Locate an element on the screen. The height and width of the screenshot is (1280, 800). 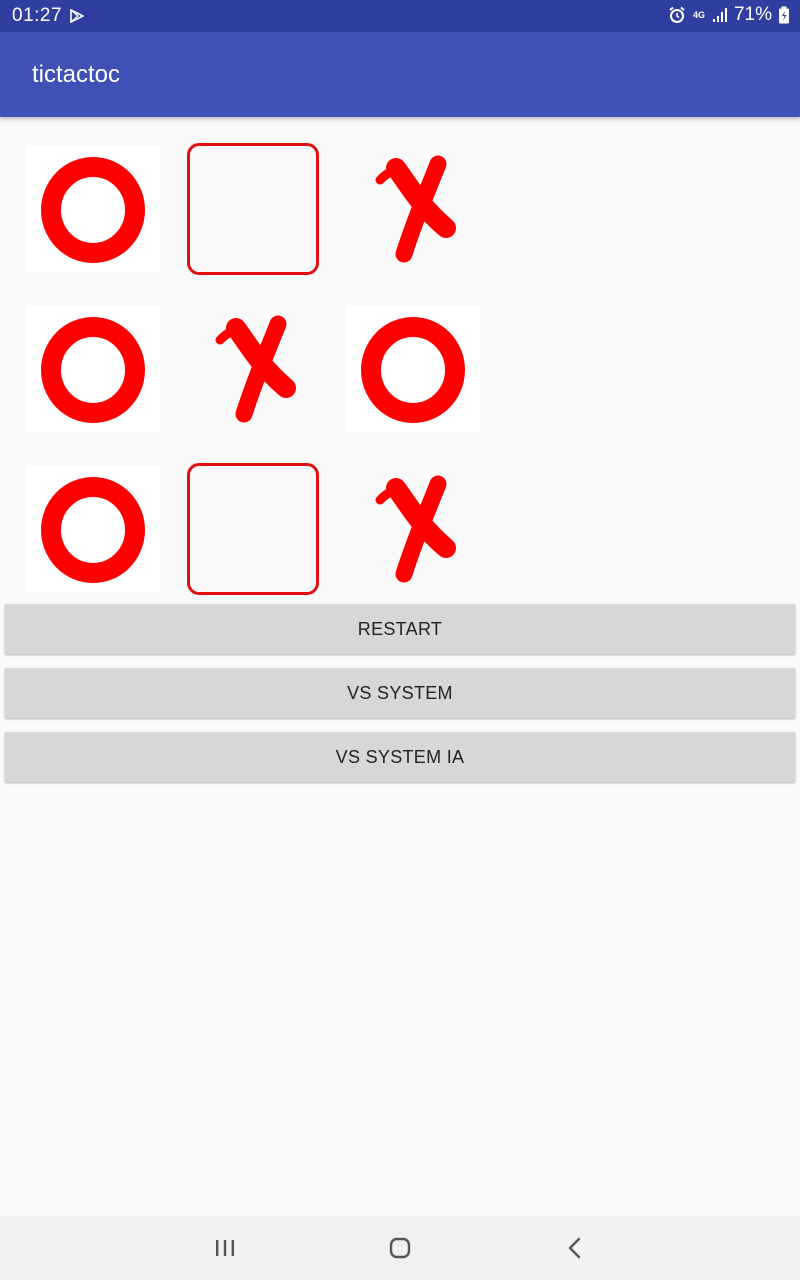
status-icons: 4G 71% is located at coordinates (729, 15).